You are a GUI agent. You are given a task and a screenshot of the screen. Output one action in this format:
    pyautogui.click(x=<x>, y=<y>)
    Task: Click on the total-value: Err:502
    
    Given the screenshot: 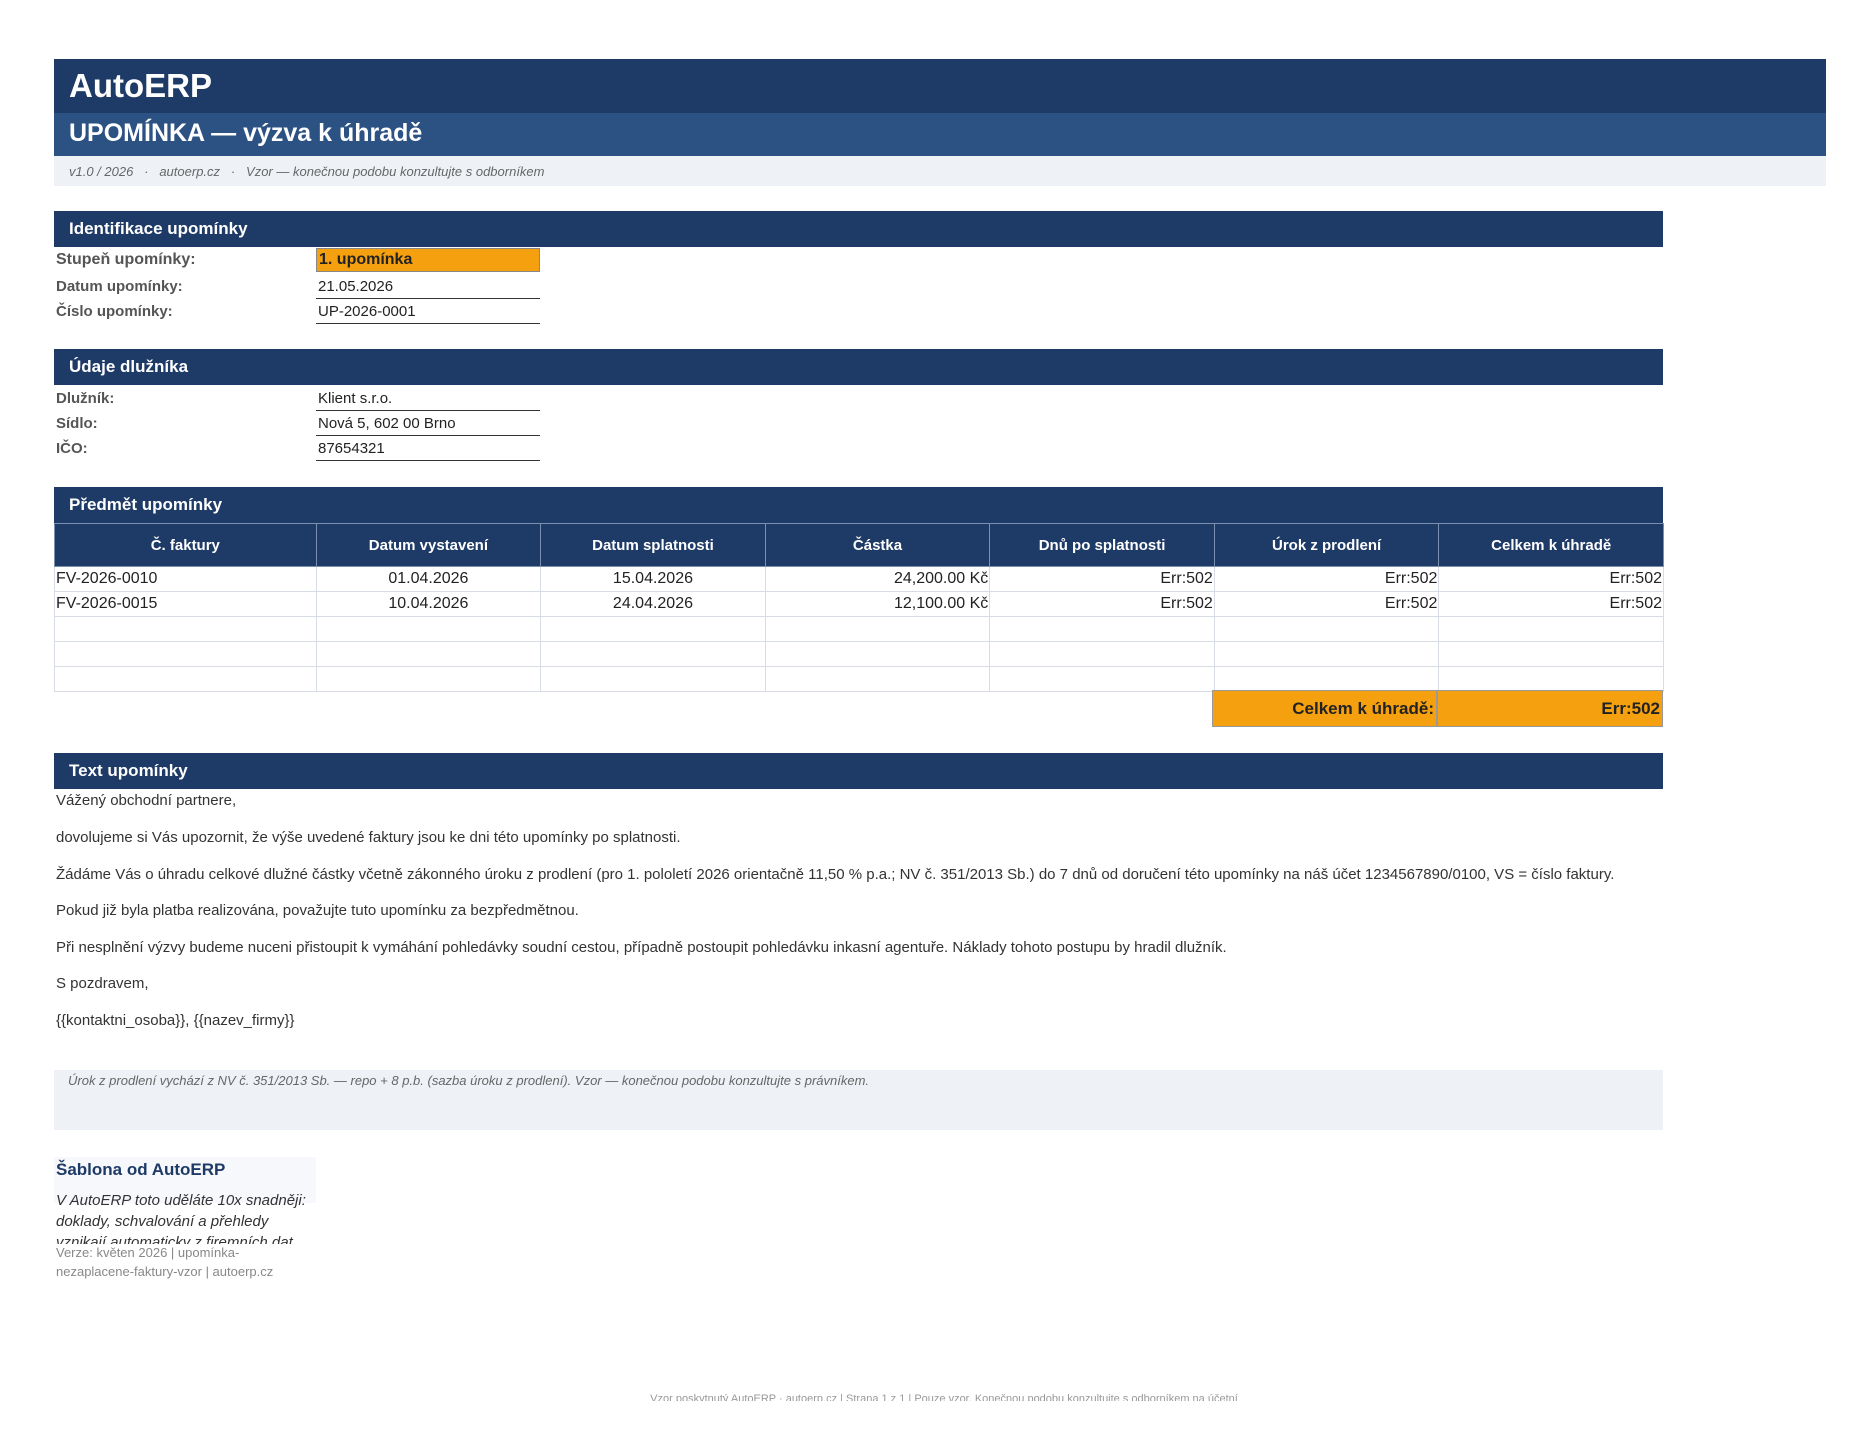 What is the action you would take?
    pyautogui.click(x=1630, y=708)
    